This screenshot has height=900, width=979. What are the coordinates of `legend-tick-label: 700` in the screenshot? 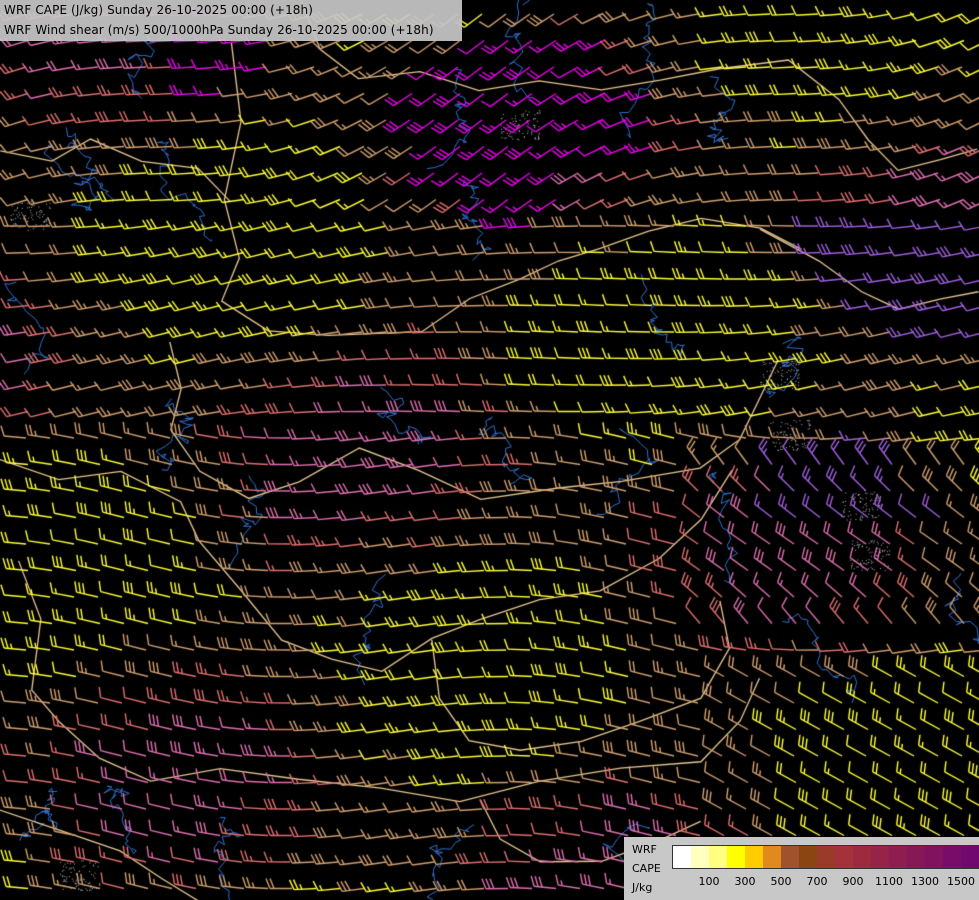 It's located at (817, 881).